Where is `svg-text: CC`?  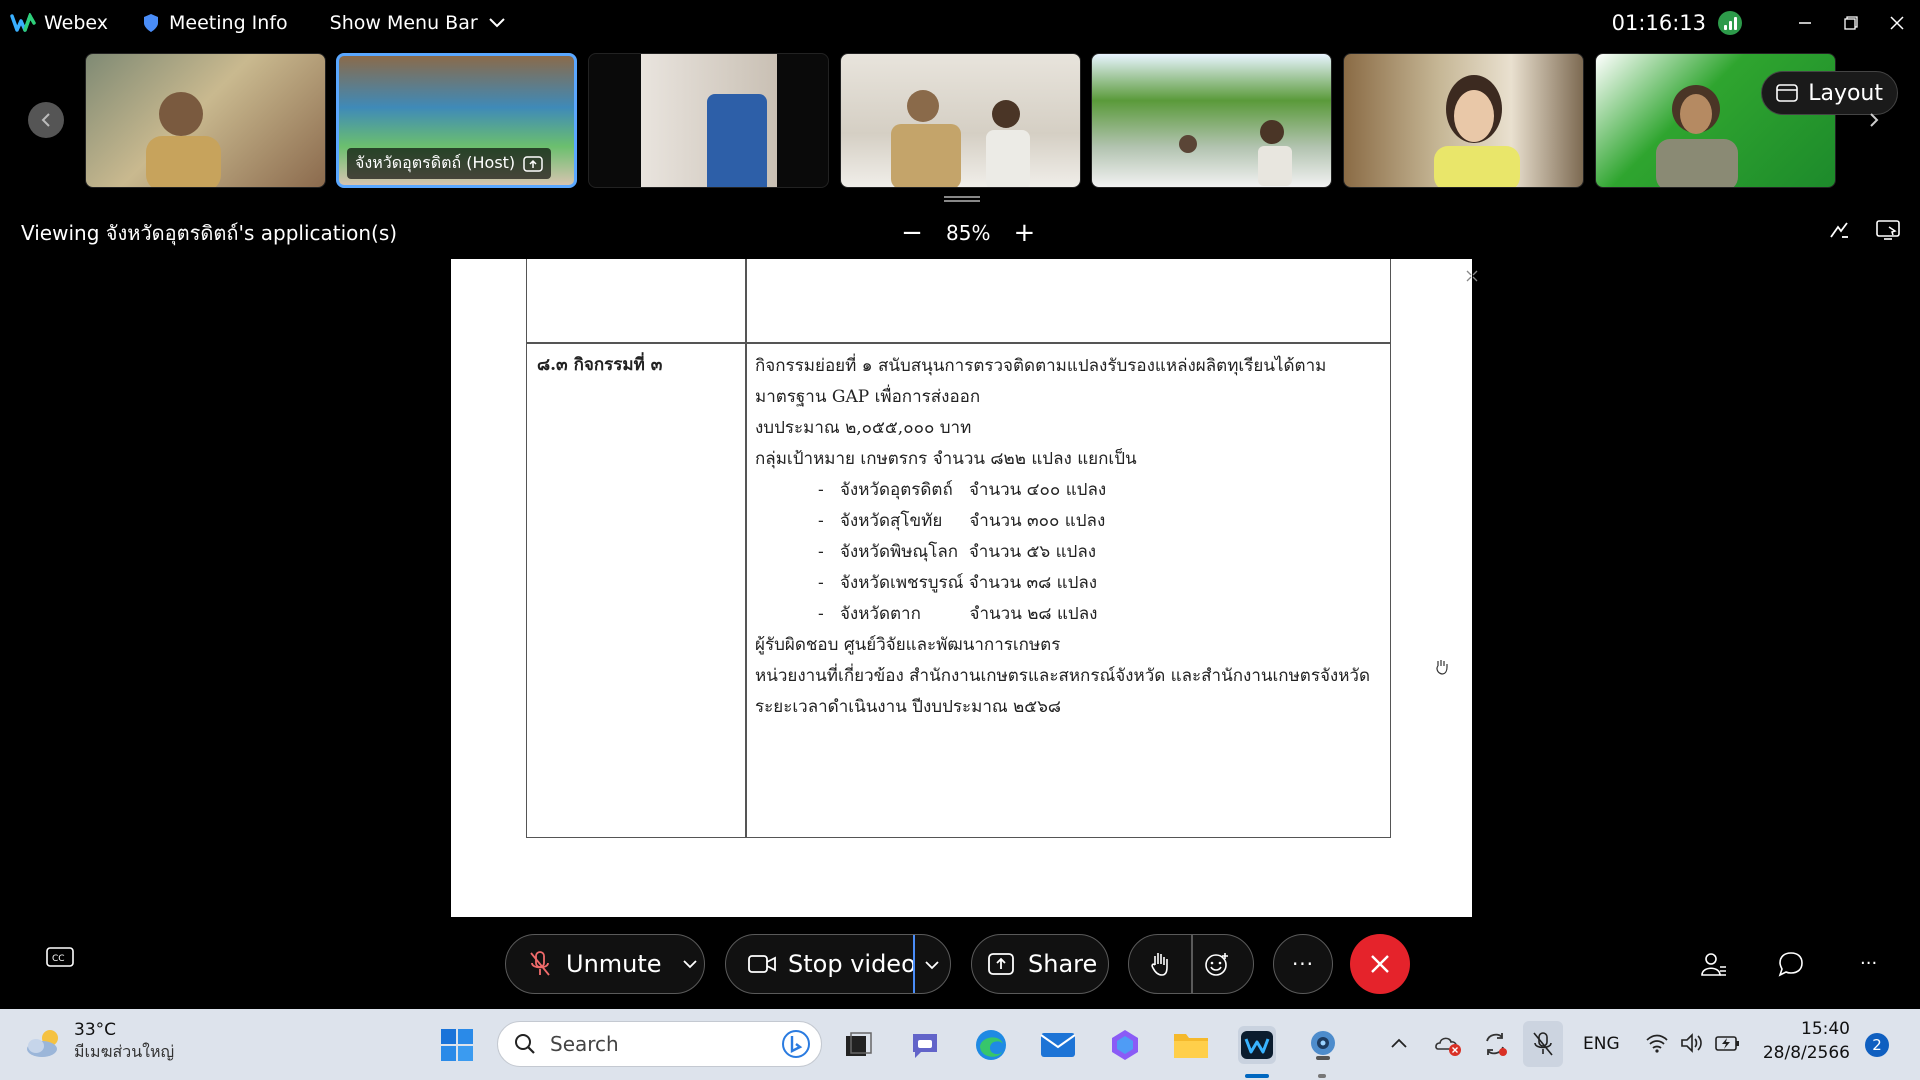 svg-text: CC is located at coordinates (58, 959).